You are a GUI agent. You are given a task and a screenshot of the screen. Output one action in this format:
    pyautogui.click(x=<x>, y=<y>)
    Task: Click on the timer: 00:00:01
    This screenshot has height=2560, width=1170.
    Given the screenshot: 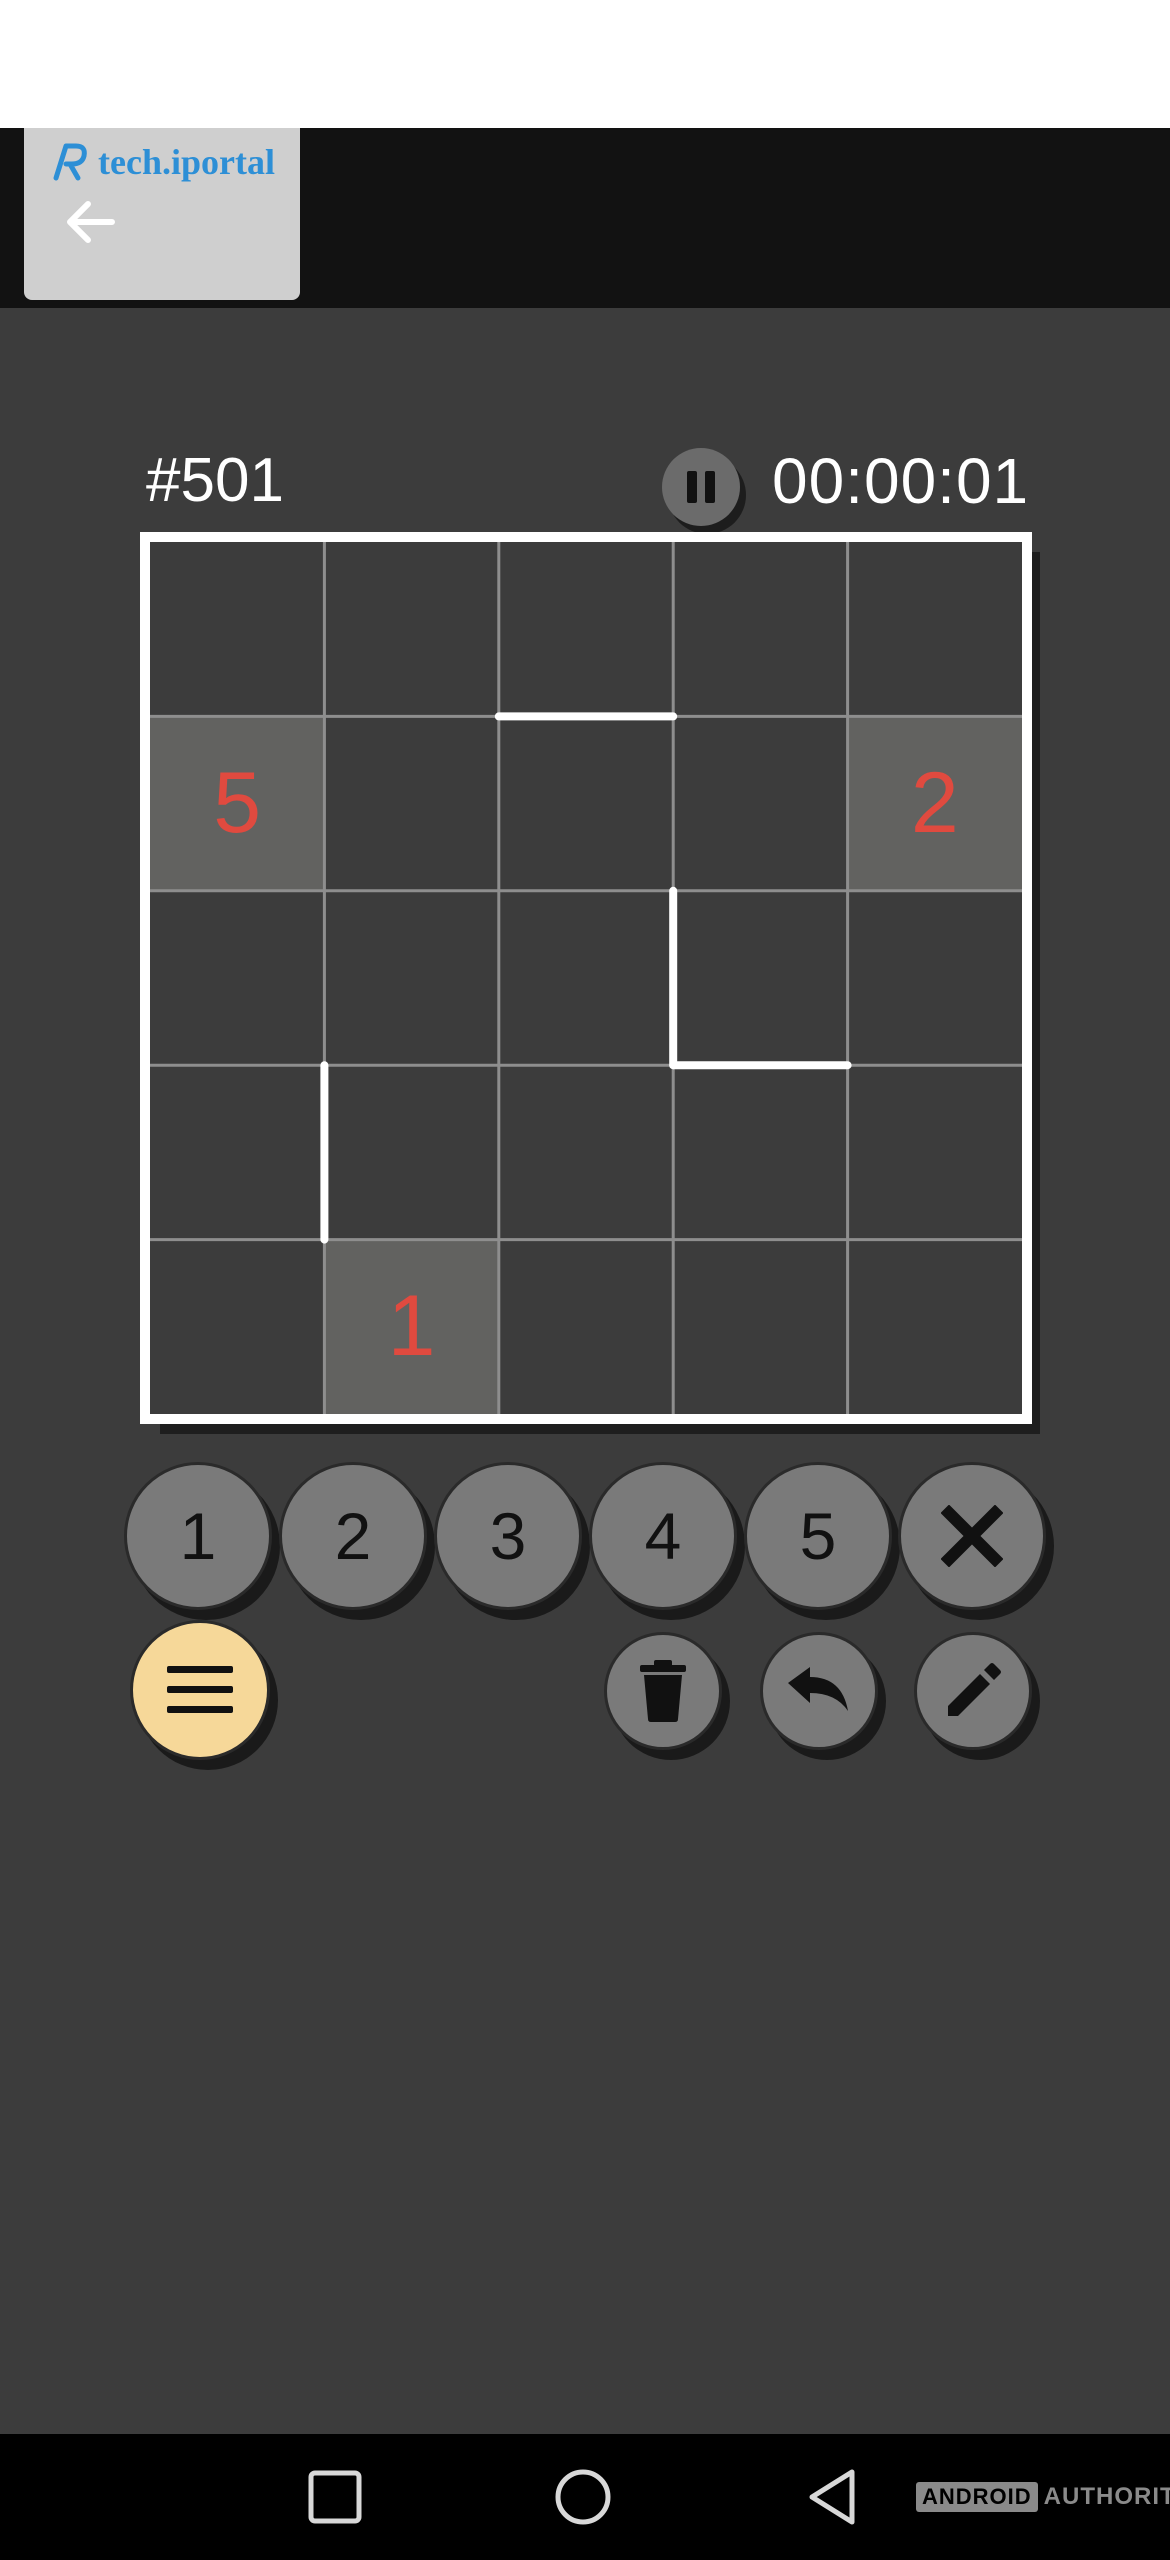 What is the action you would take?
    pyautogui.click(x=901, y=481)
    